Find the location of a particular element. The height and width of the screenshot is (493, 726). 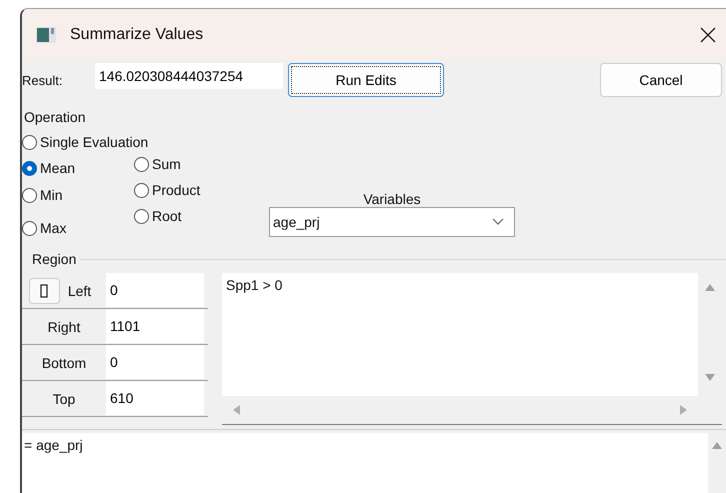

field-label: Bottom is located at coordinates (64, 362).